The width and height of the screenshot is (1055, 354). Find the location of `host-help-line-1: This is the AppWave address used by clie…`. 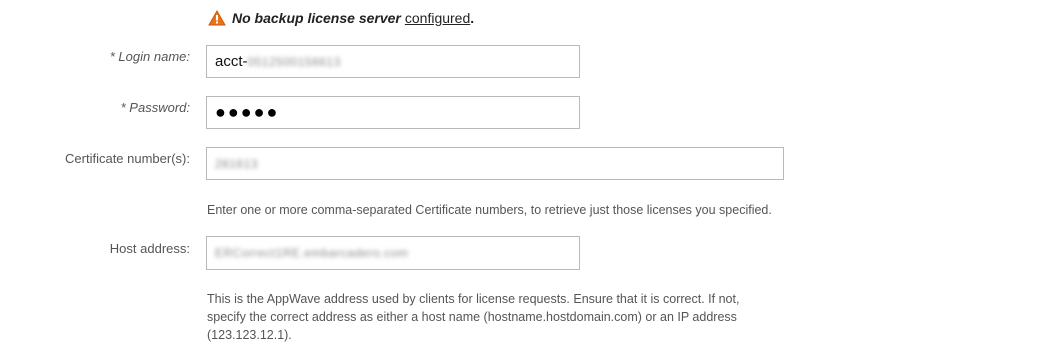

host-help-line-1: This is the AppWave address used by clie… is located at coordinates (473, 299).